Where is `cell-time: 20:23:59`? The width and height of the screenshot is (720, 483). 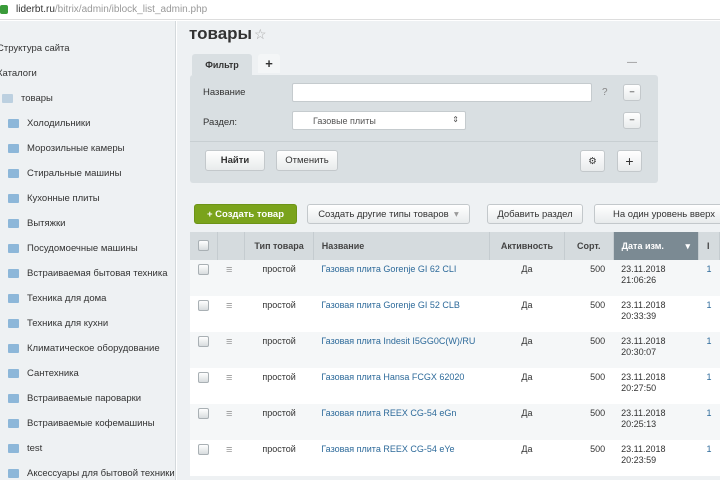 cell-time: 20:23:59 is located at coordinates (639, 460).